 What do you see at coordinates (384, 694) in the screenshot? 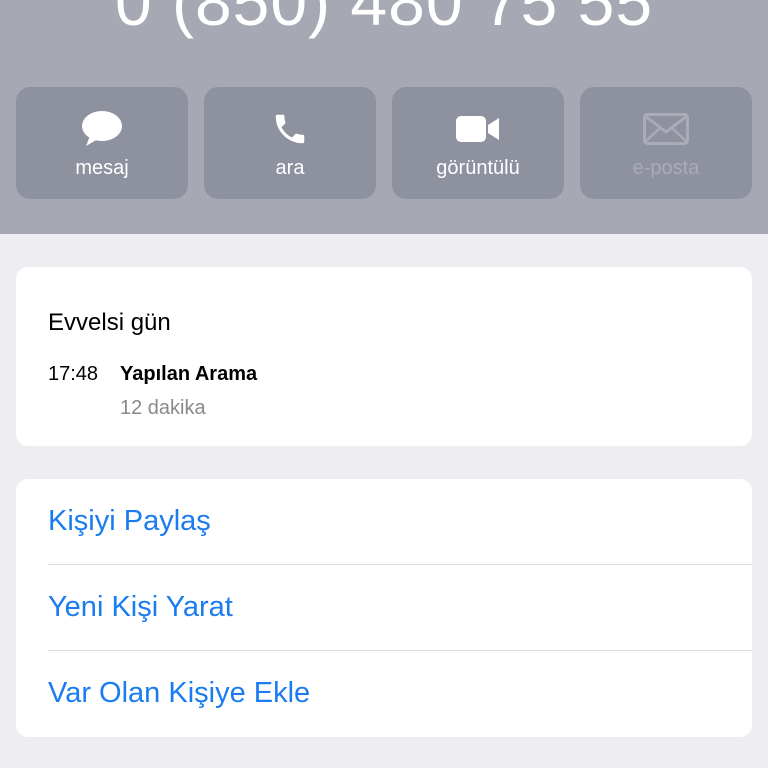
I see `add-to-existing-contact-row: Var Olan Kişiye Ekle` at bounding box center [384, 694].